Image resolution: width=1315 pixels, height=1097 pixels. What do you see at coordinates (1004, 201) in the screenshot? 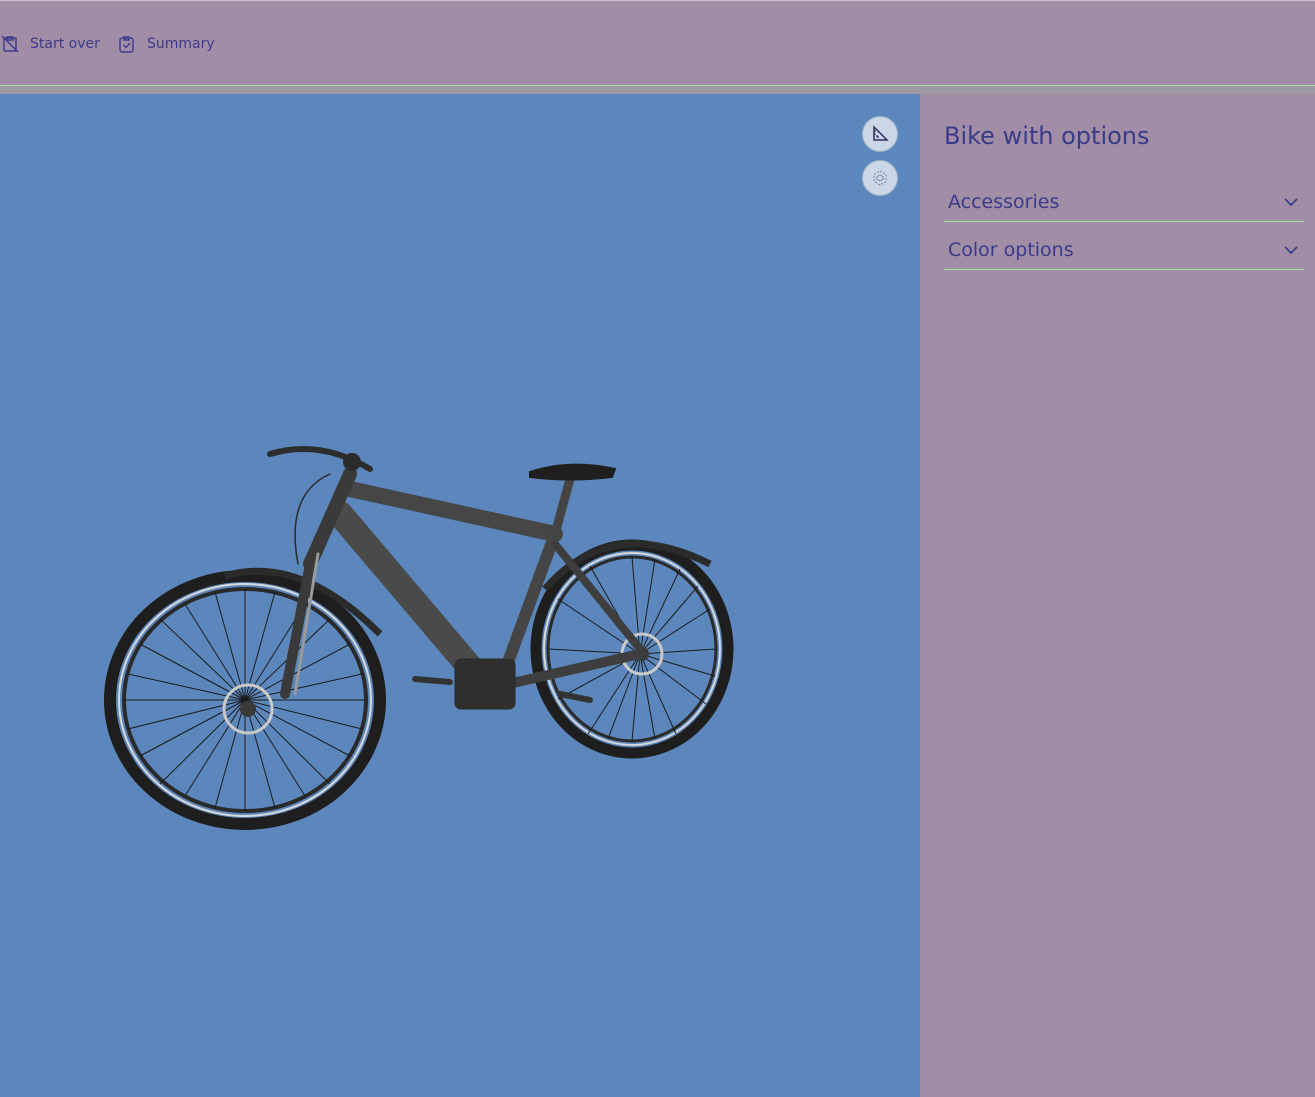
I see `accordion-label: Accessories` at bounding box center [1004, 201].